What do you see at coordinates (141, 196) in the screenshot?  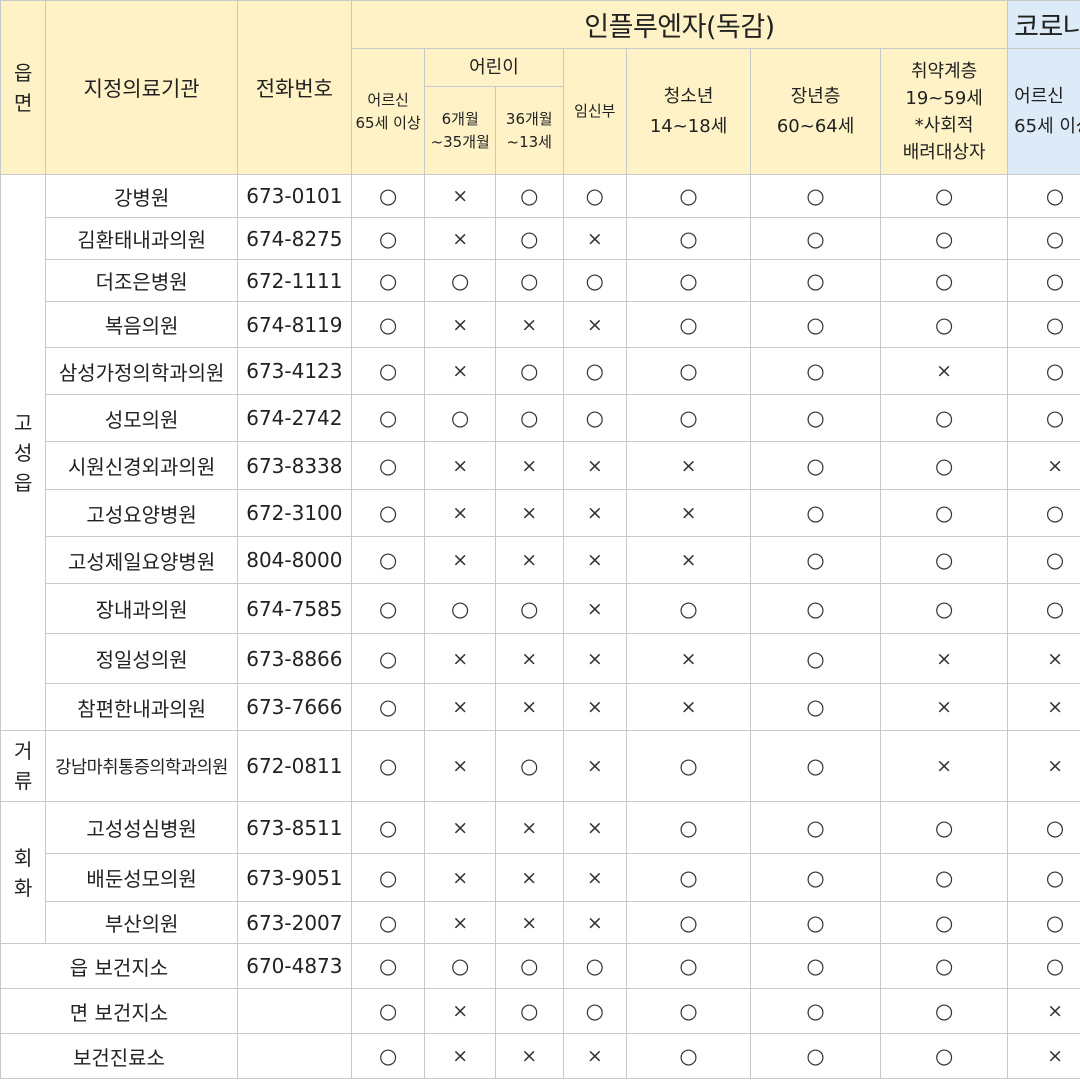 I see `institution-name: 강병원` at bounding box center [141, 196].